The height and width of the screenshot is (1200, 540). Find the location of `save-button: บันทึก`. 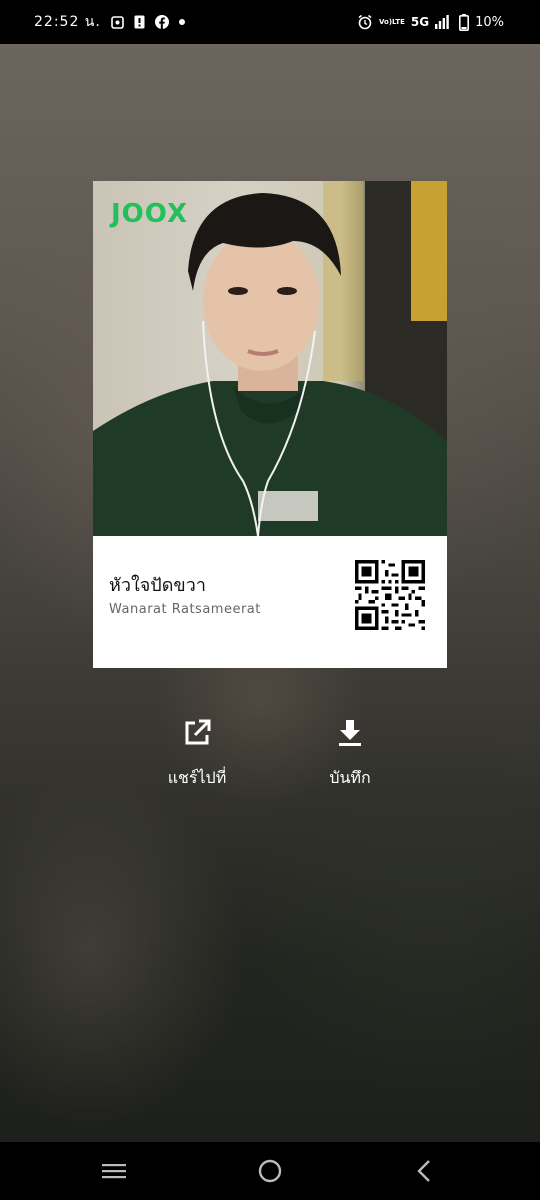

save-button: บันทึก is located at coordinates (350, 753).